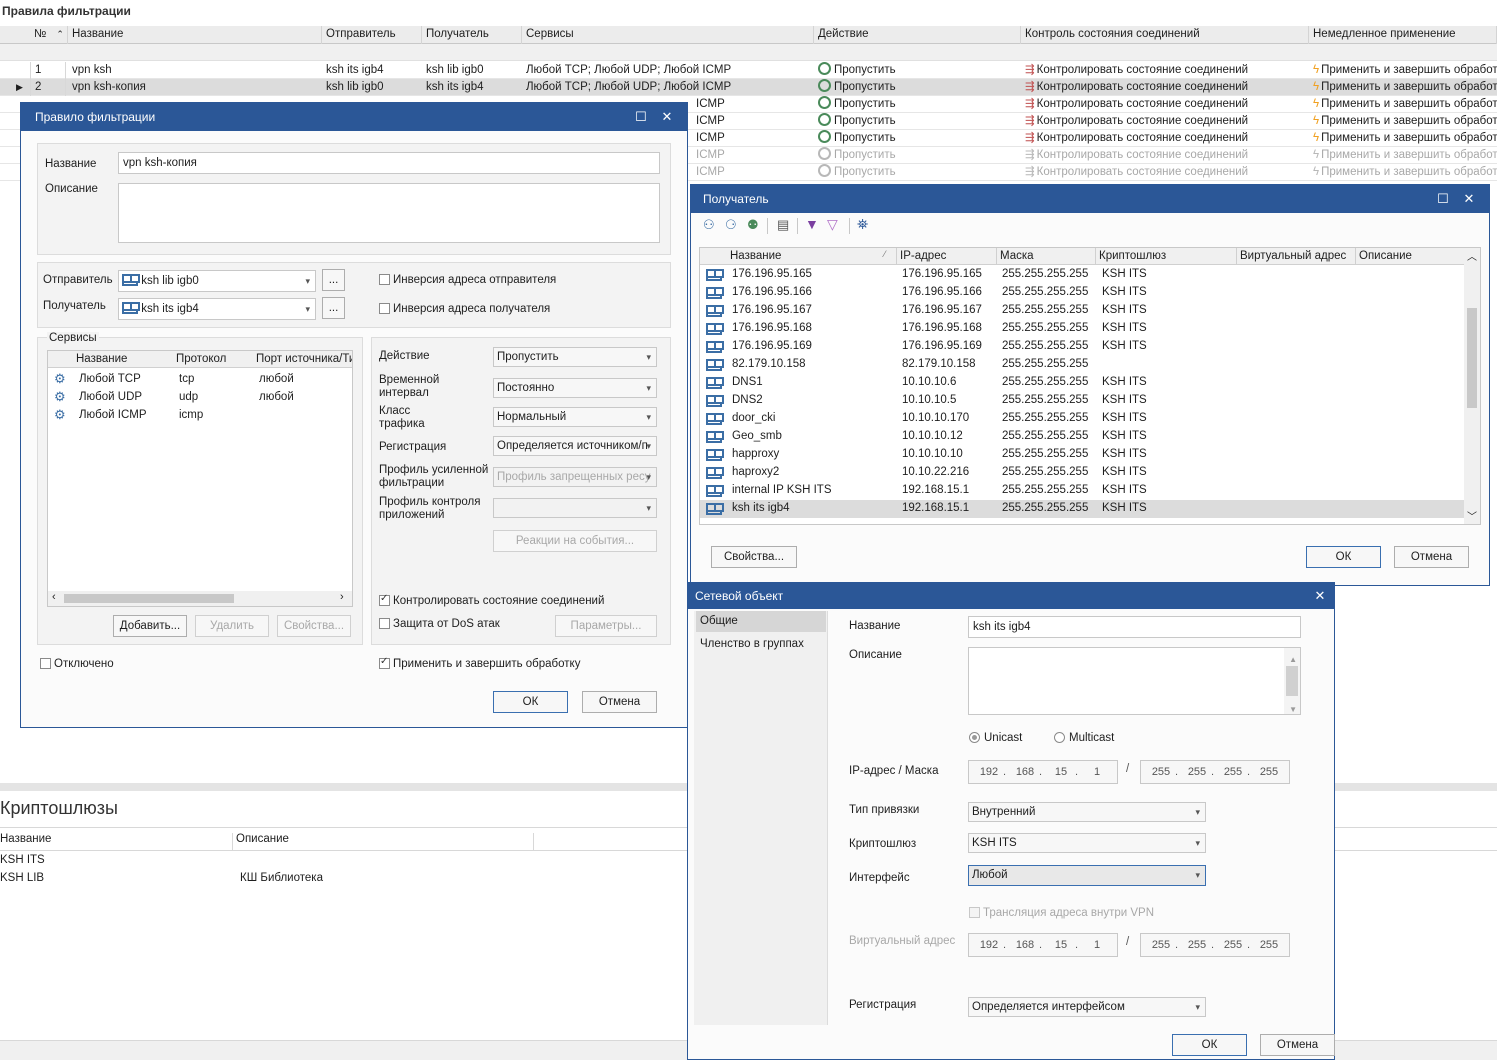 This screenshot has width=1497, height=1060. Describe the element at coordinates (39, 35) in the screenshot. I see `col-num: № ⌃` at that location.